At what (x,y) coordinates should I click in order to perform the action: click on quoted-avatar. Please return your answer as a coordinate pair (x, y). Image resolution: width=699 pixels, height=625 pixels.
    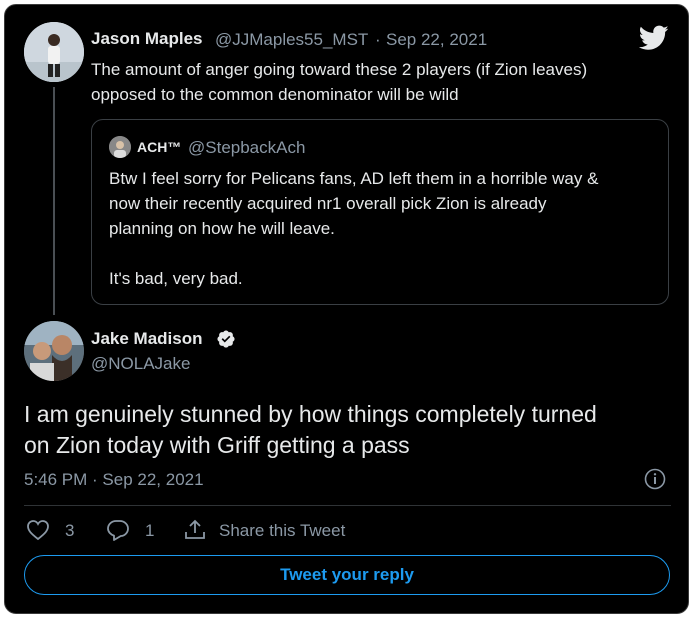
    Looking at the image, I should click on (120, 147).